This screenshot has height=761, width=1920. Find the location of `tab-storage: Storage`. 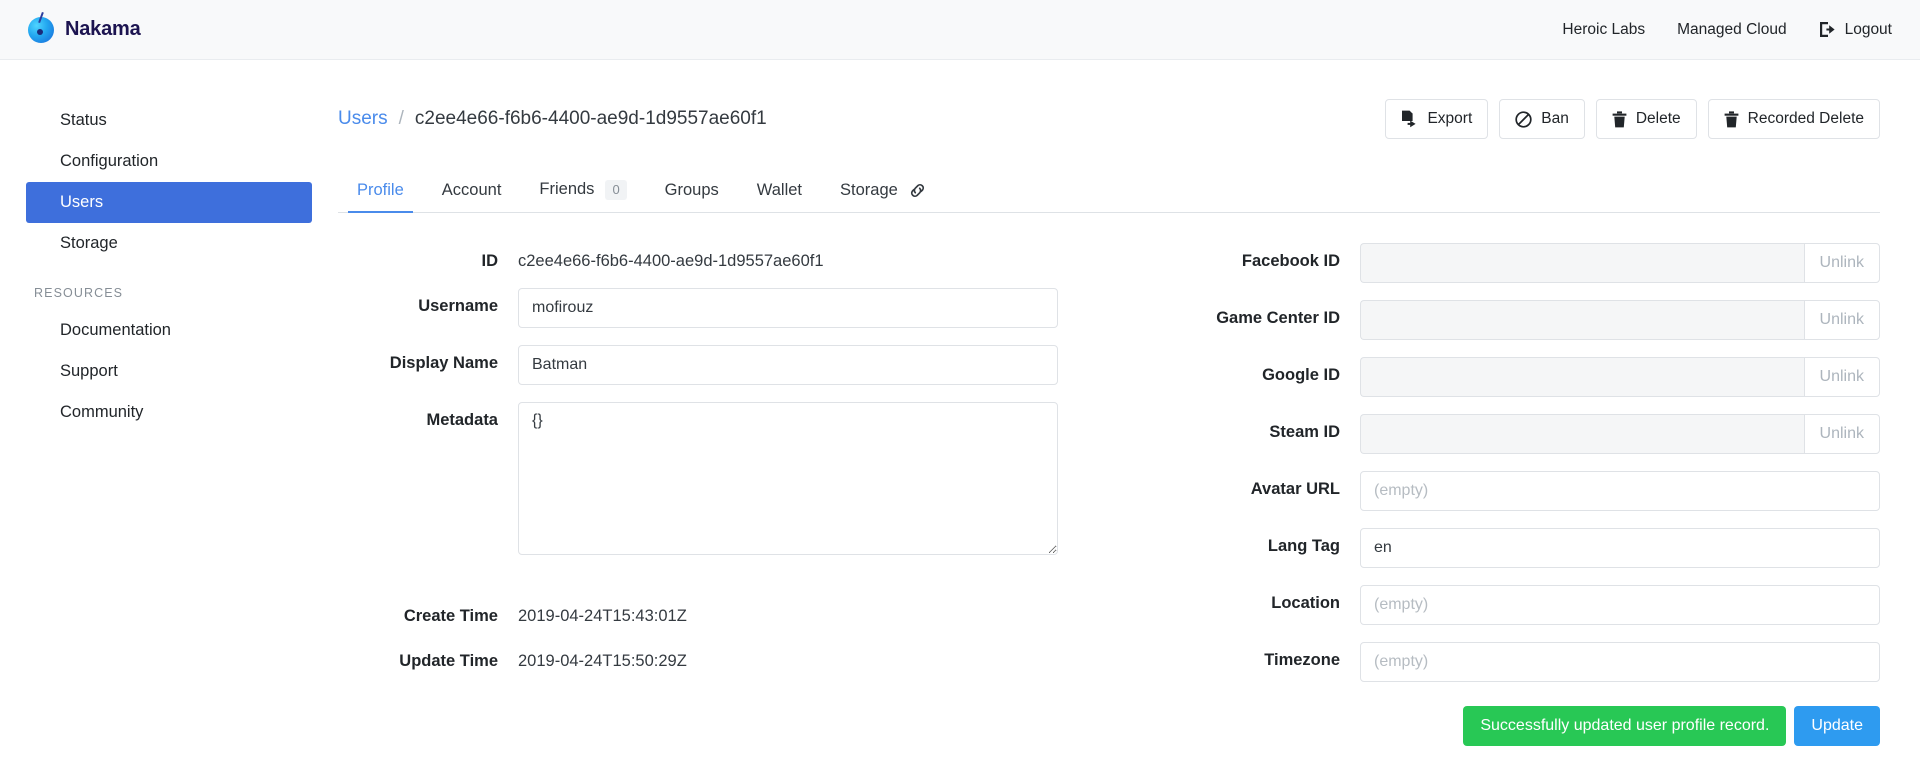

tab-storage: Storage is located at coordinates (883, 191).